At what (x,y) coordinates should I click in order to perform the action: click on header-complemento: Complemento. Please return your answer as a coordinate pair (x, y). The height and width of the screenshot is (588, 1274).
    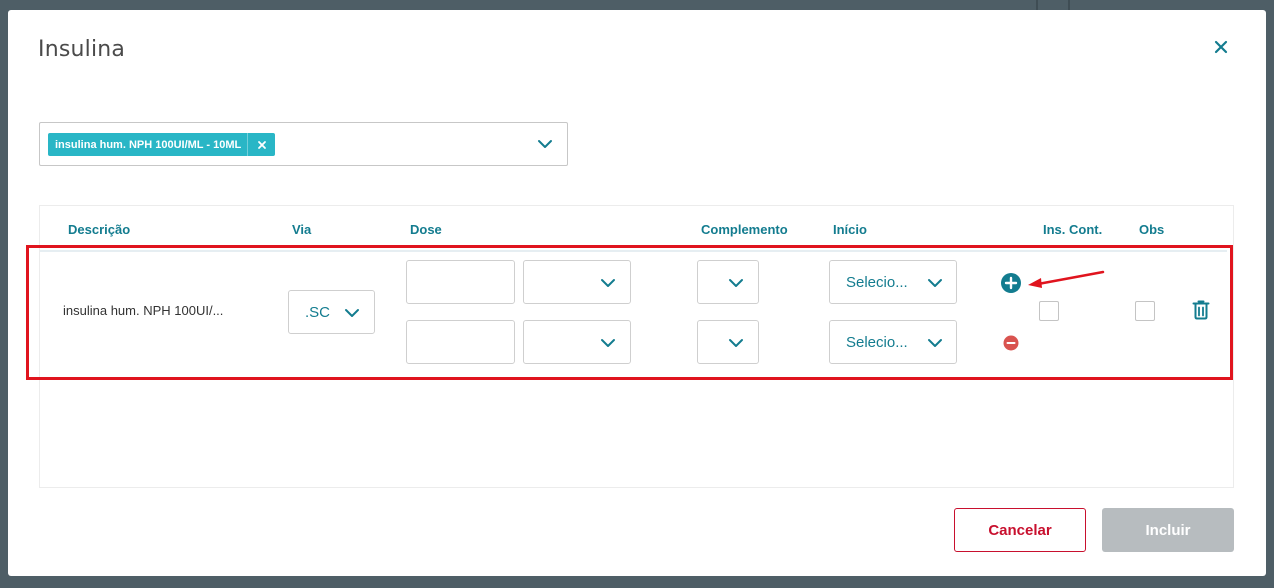
    Looking at the image, I should click on (744, 229).